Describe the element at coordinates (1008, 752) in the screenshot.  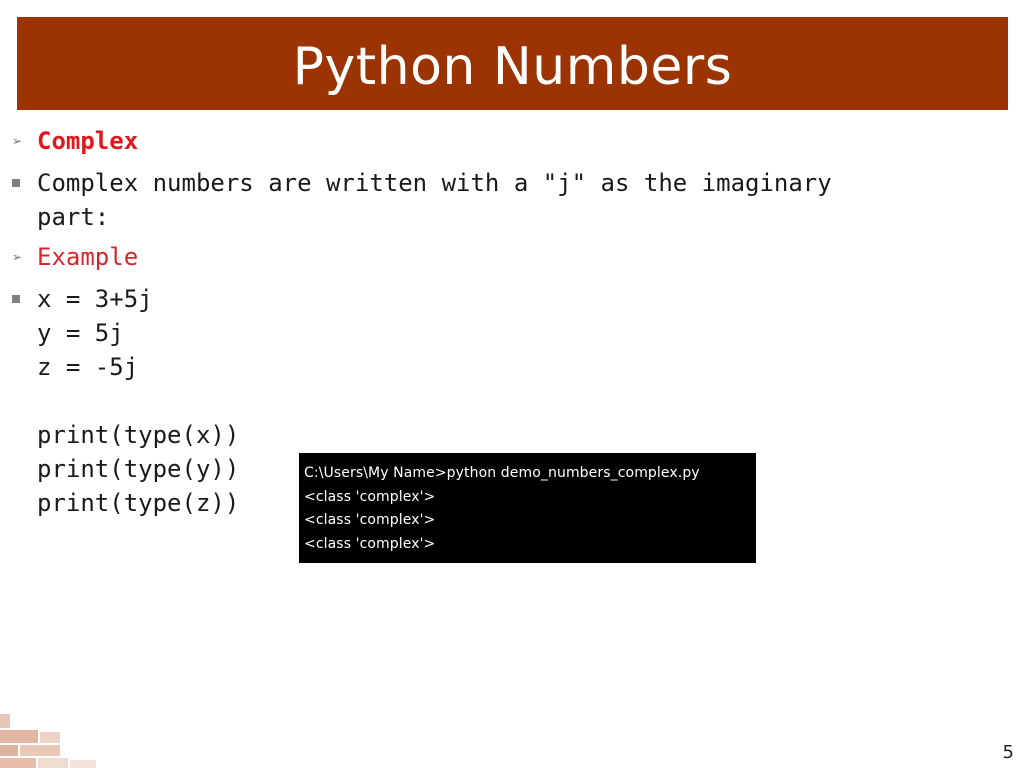
I see `page-number: 5` at that location.